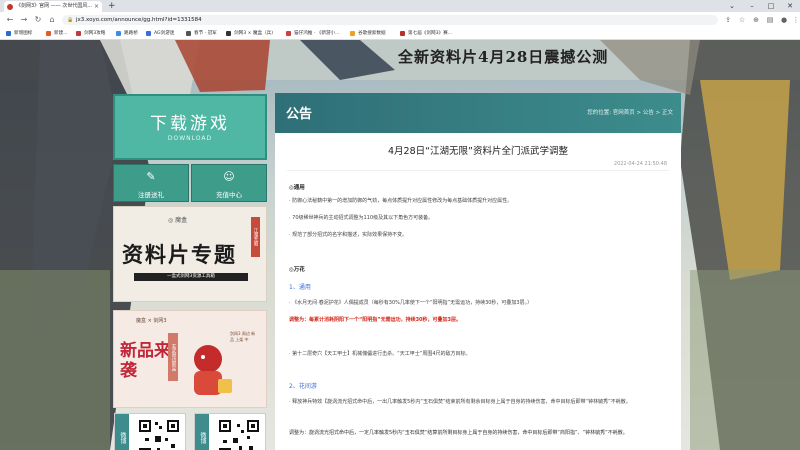 This screenshot has width=800, height=450. I want to click on share-icon: ⇪, so click(728, 20).